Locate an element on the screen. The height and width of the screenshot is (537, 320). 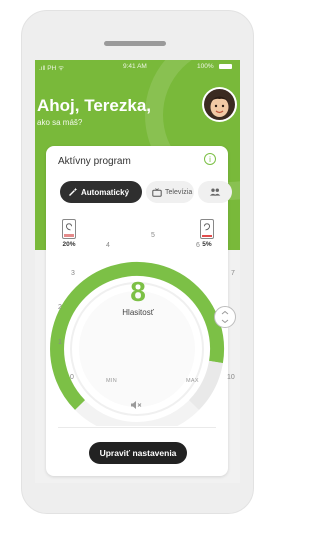
info-icon: i is located at coordinates (210, 159).